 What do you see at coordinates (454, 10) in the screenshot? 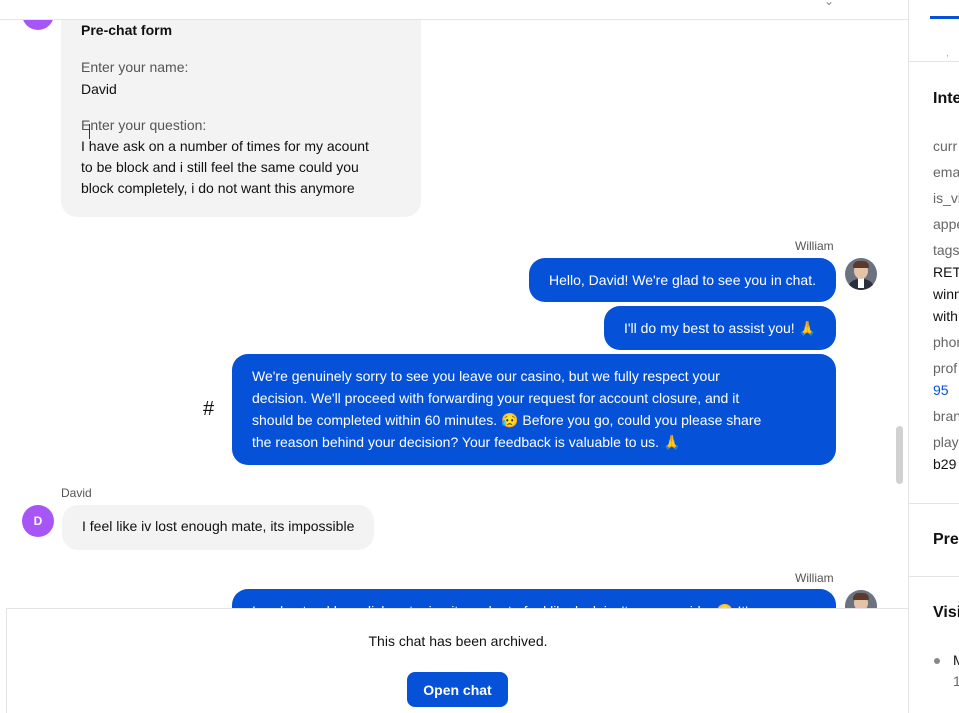
I see `chat-header-strip: ⌄` at bounding box center [454, 10].